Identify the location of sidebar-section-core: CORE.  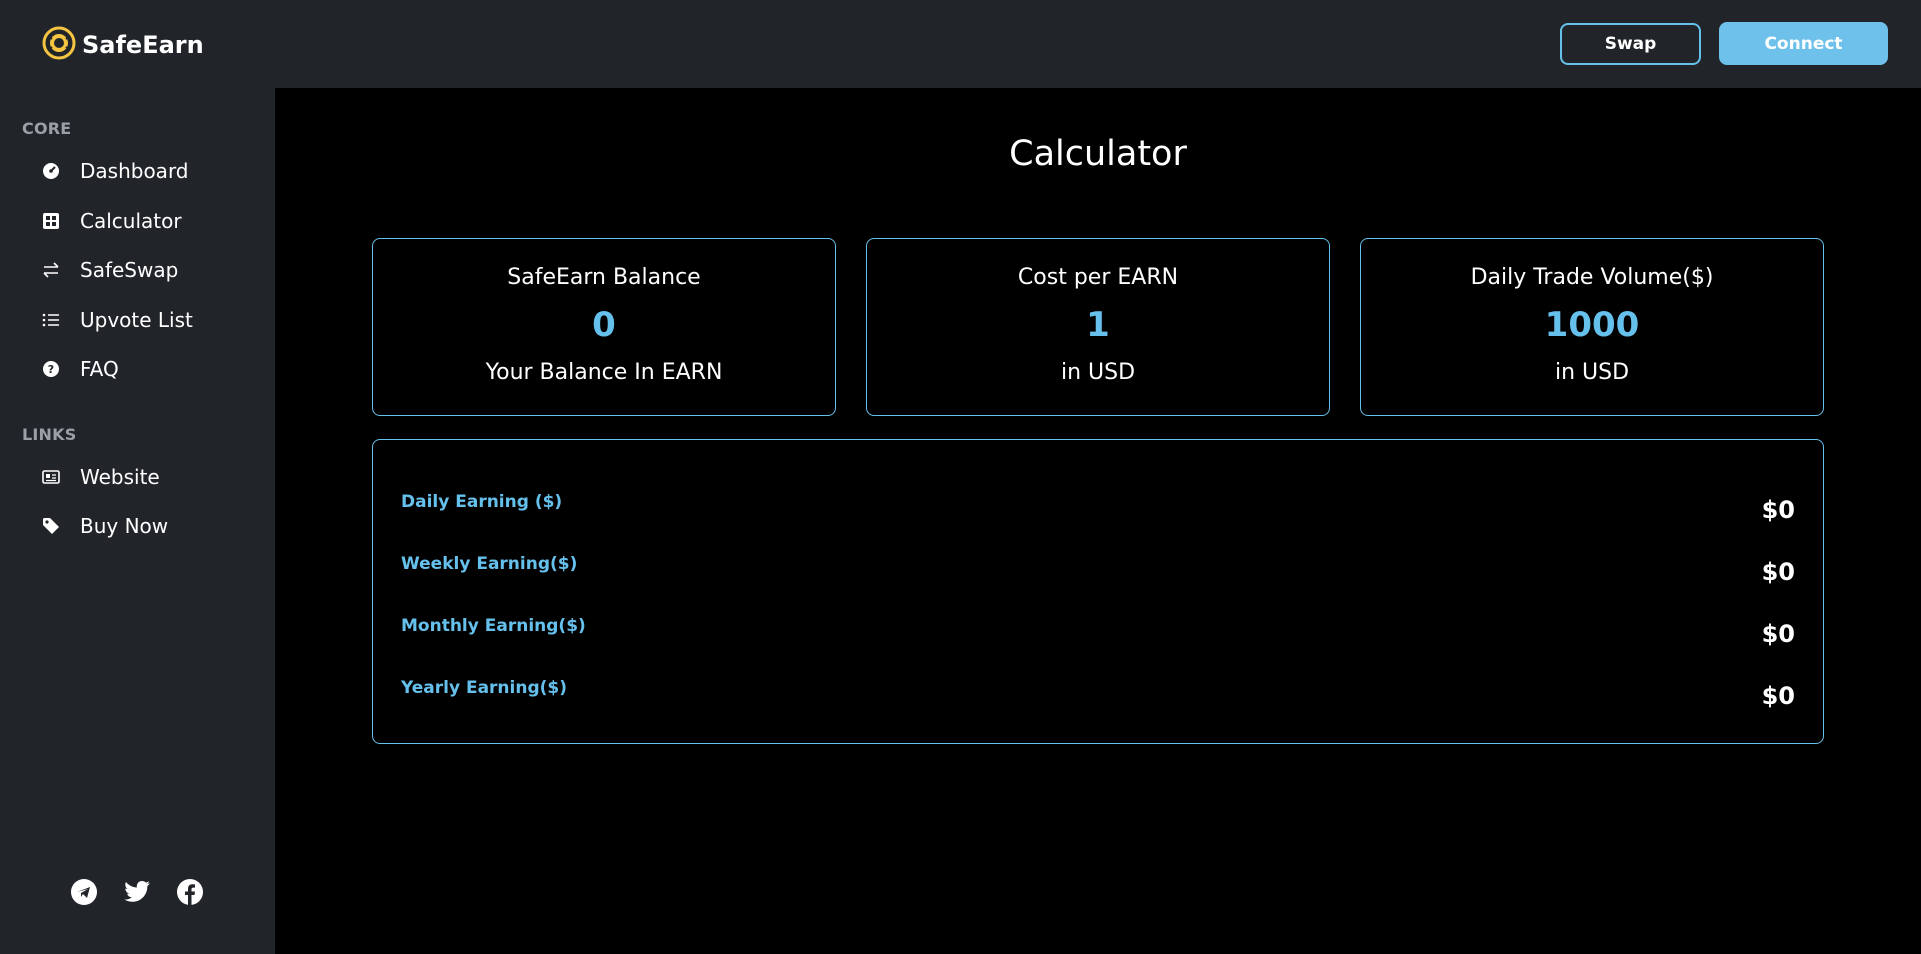
(47, 128).